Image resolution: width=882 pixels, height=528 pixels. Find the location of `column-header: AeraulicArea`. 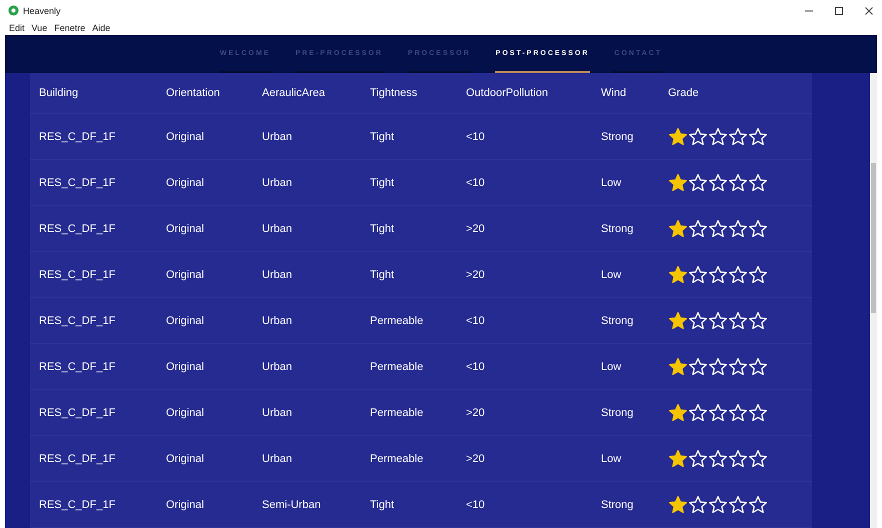

column-header: AeraulicArea is located at coordinates (294, 93).